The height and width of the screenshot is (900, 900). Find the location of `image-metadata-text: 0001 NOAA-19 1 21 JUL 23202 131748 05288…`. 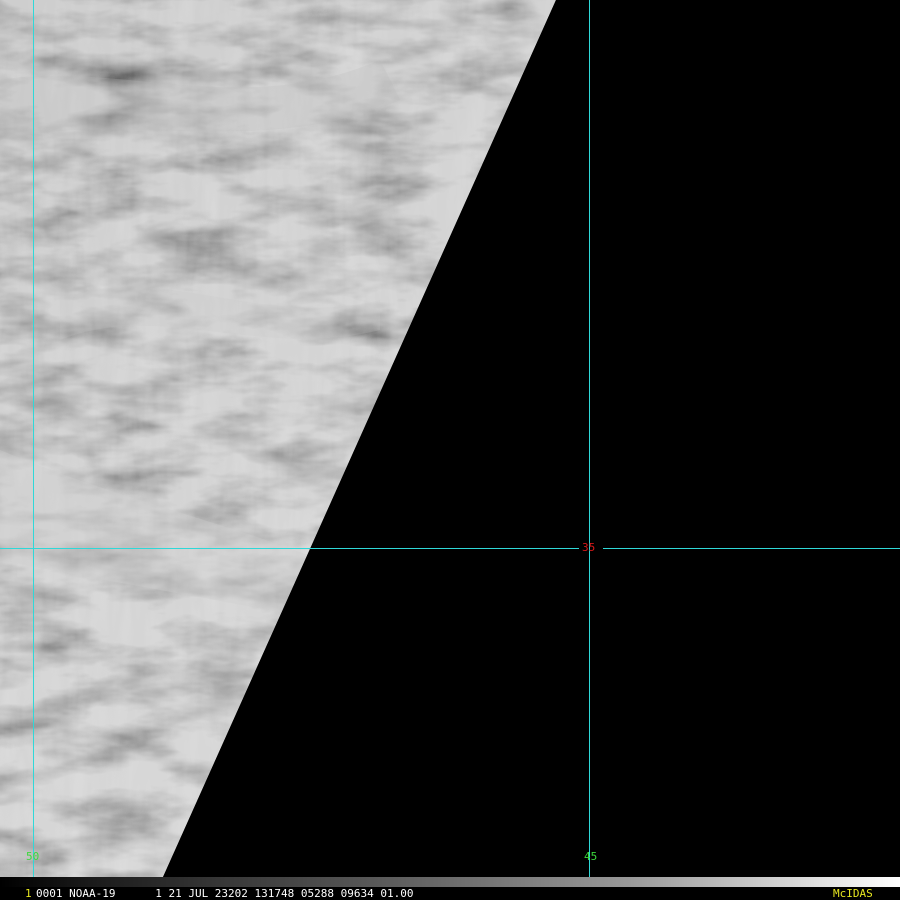

image-metadata-text: 0001 NOAA-19 1 21 JUL 23202 131748 05288… is located at coordinates (225, 893).